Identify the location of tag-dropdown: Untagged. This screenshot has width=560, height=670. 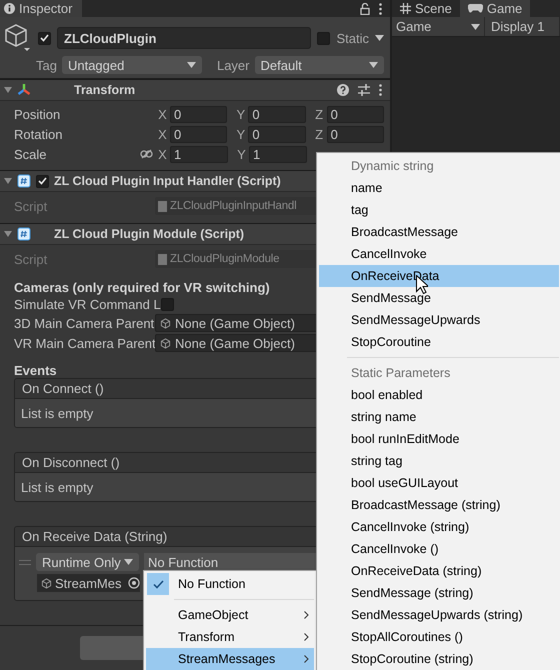
(132, 65).